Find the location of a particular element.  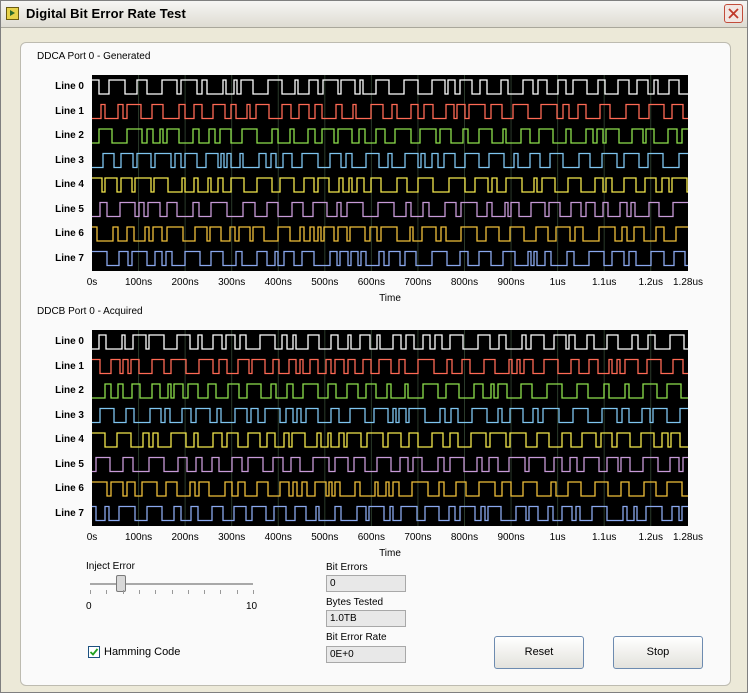

stop-button: Stop is located at coordinates (658, 652).